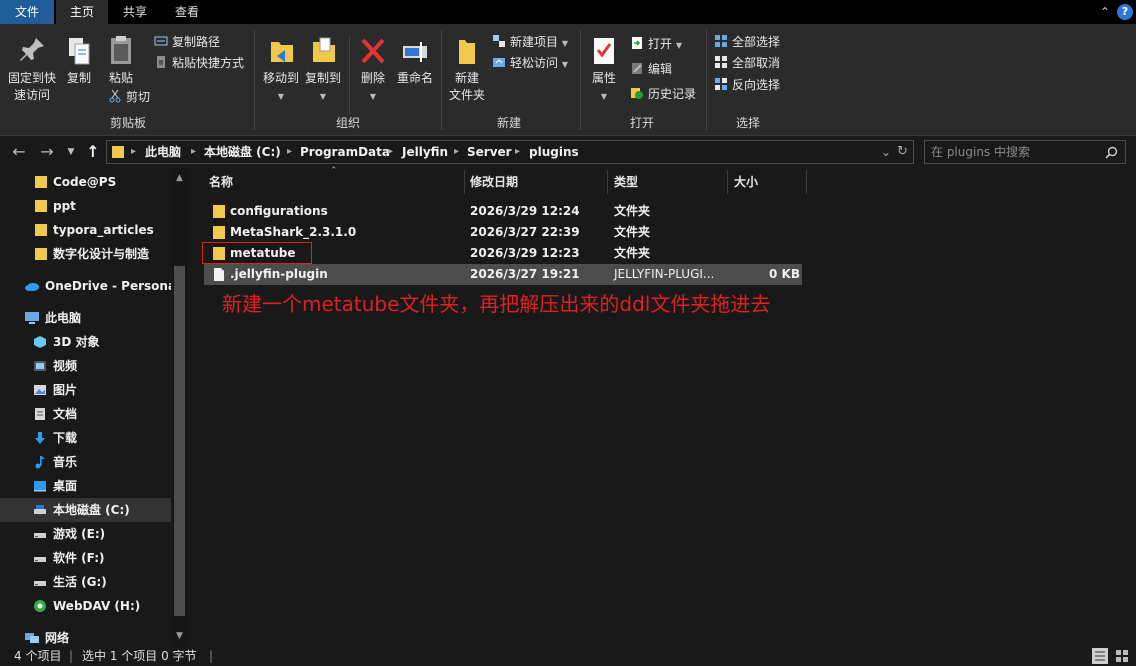 This screenshot has width=1136, height=666. What do you see at coordinates (65, 438) in the screenshot?
I see `sidebar-item-label: 下载` at bounding box center [65, 438].